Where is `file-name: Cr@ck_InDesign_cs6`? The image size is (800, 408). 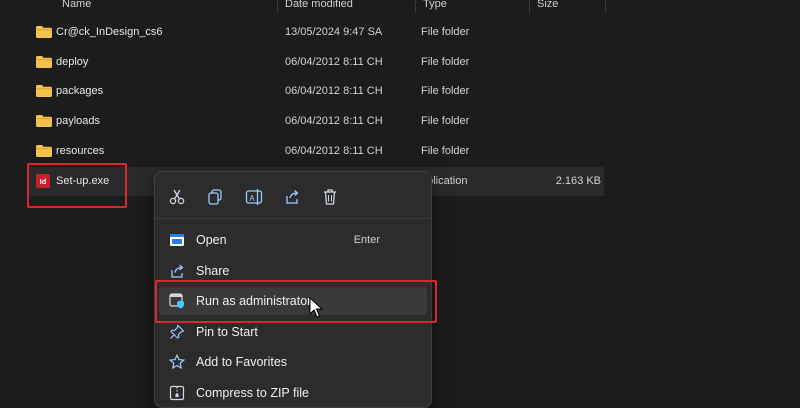
file-name: Cr@ck_InDesign_cs6 is located at coordinates (109, 32).